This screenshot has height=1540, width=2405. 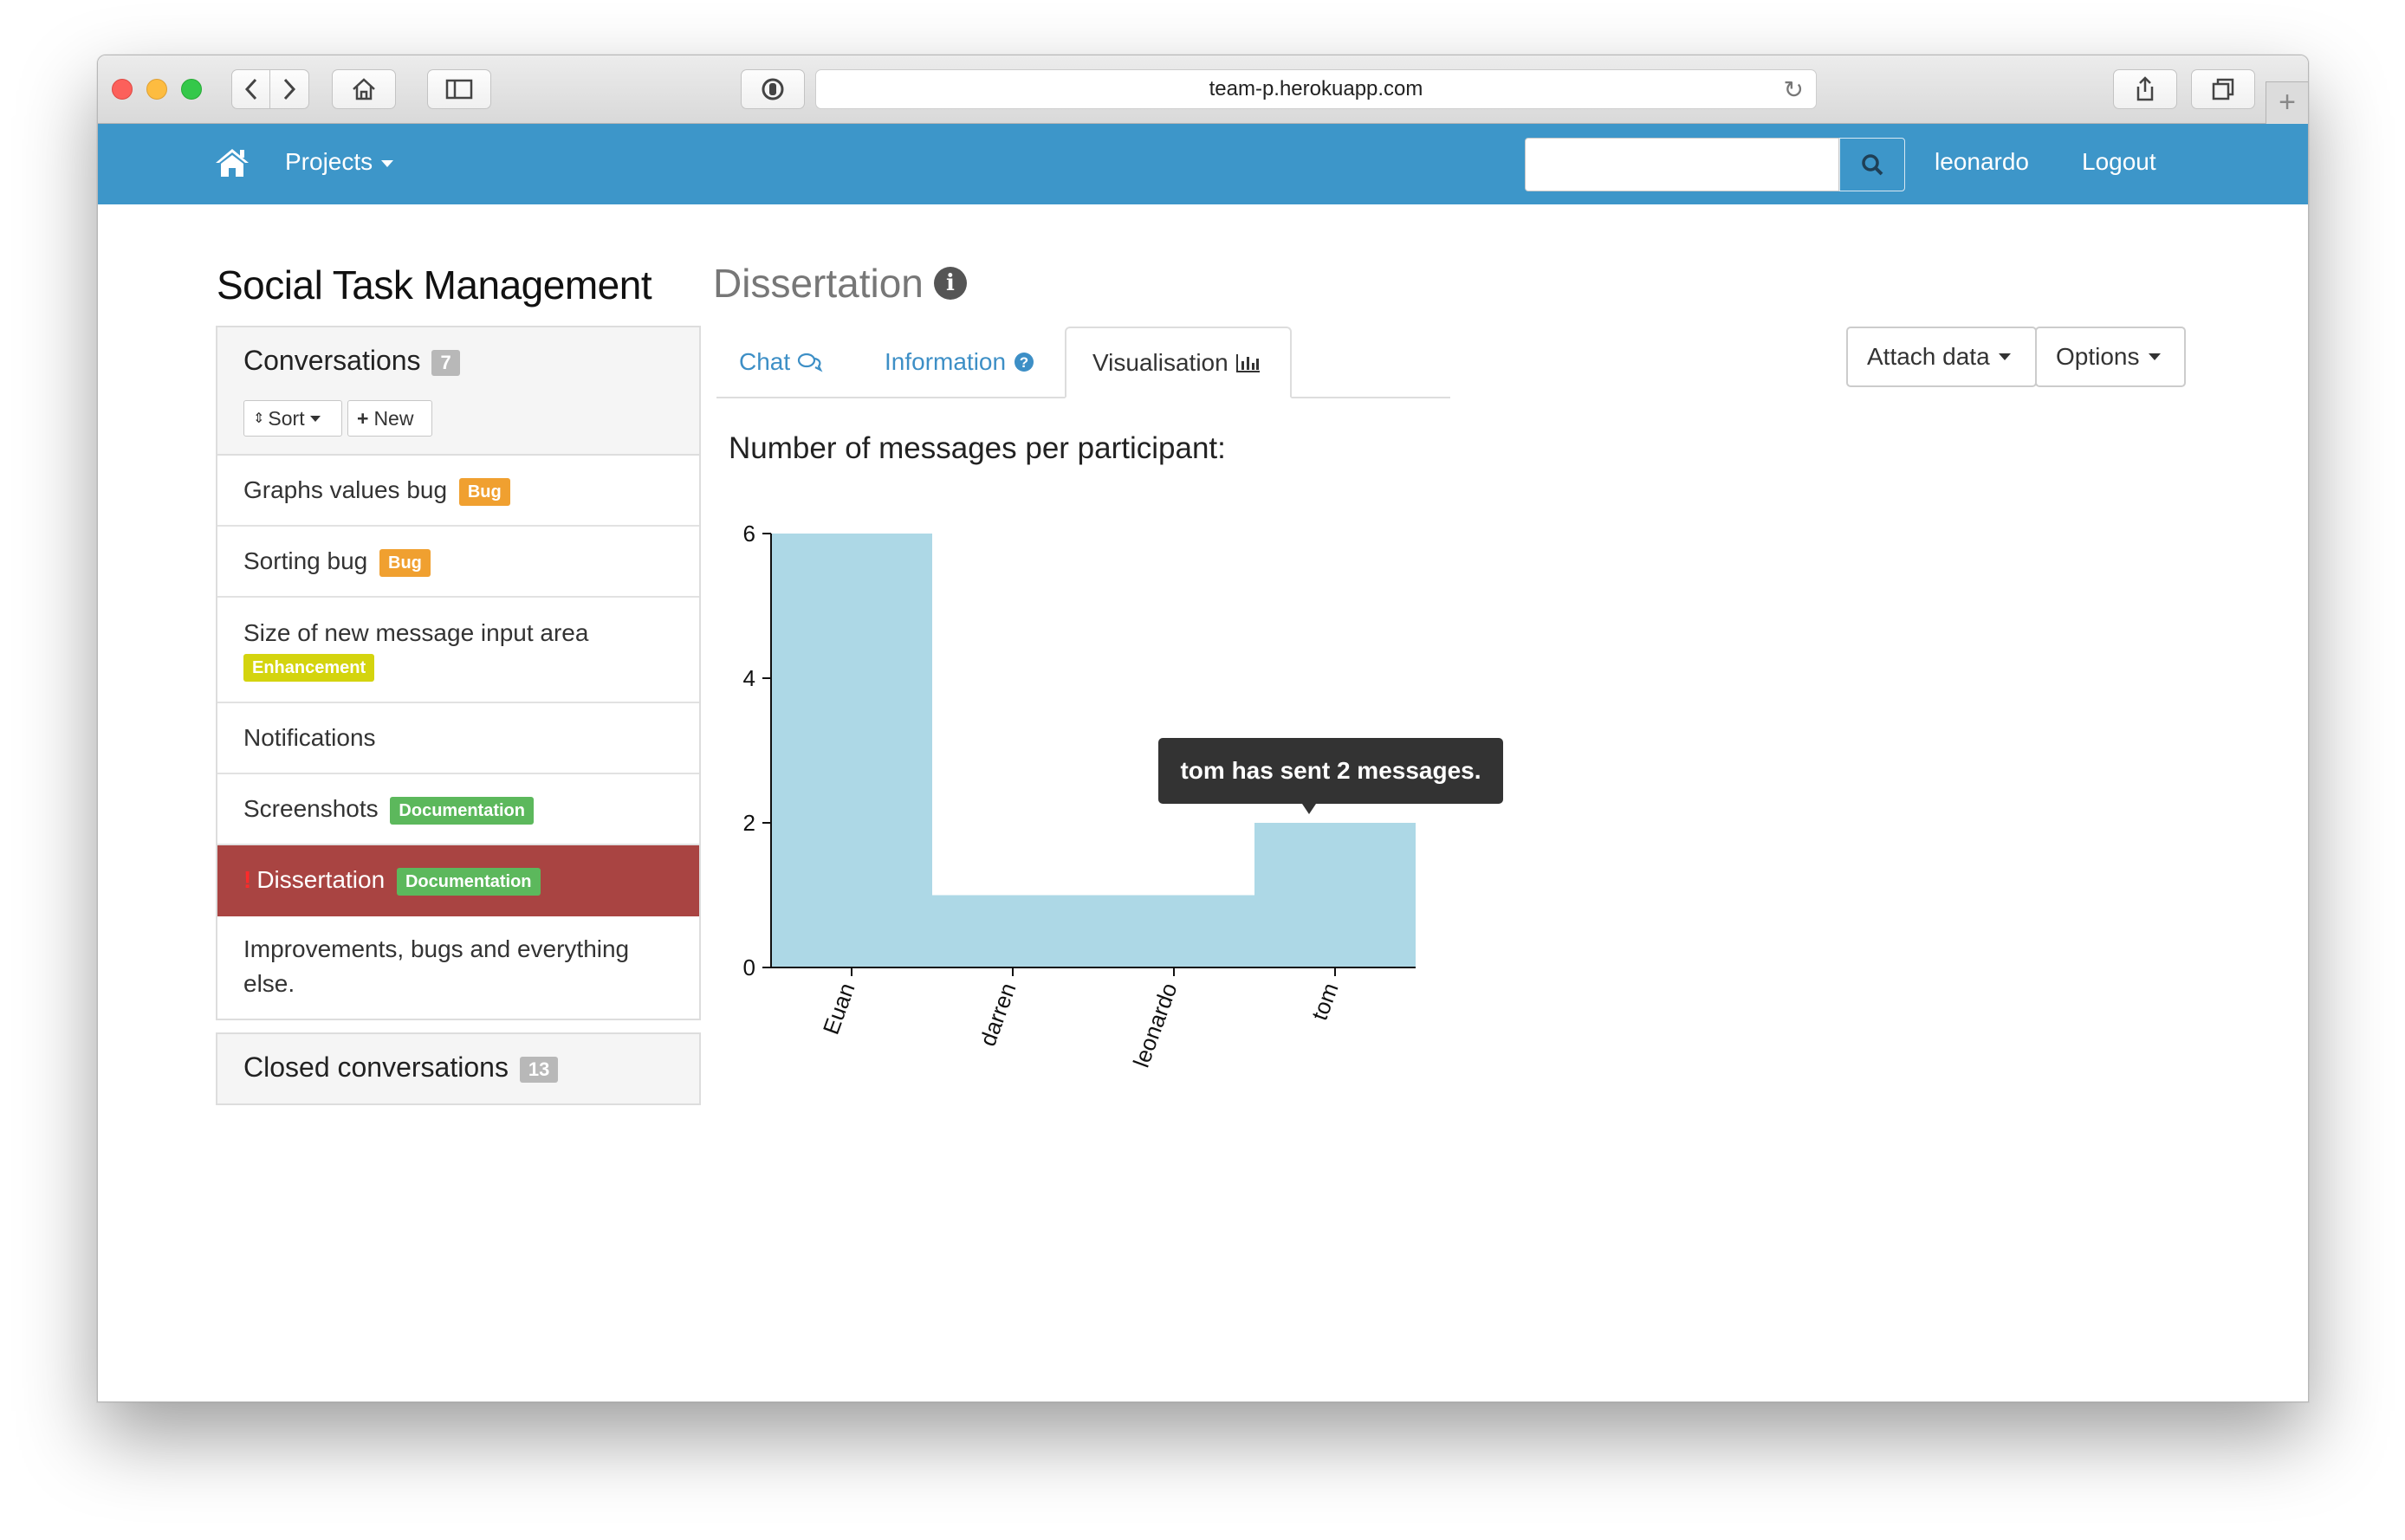 What do you see at coordinates (749, 823) in the screenshot?
I see `y-tick-label: 2` at bounding box center [749, 823].